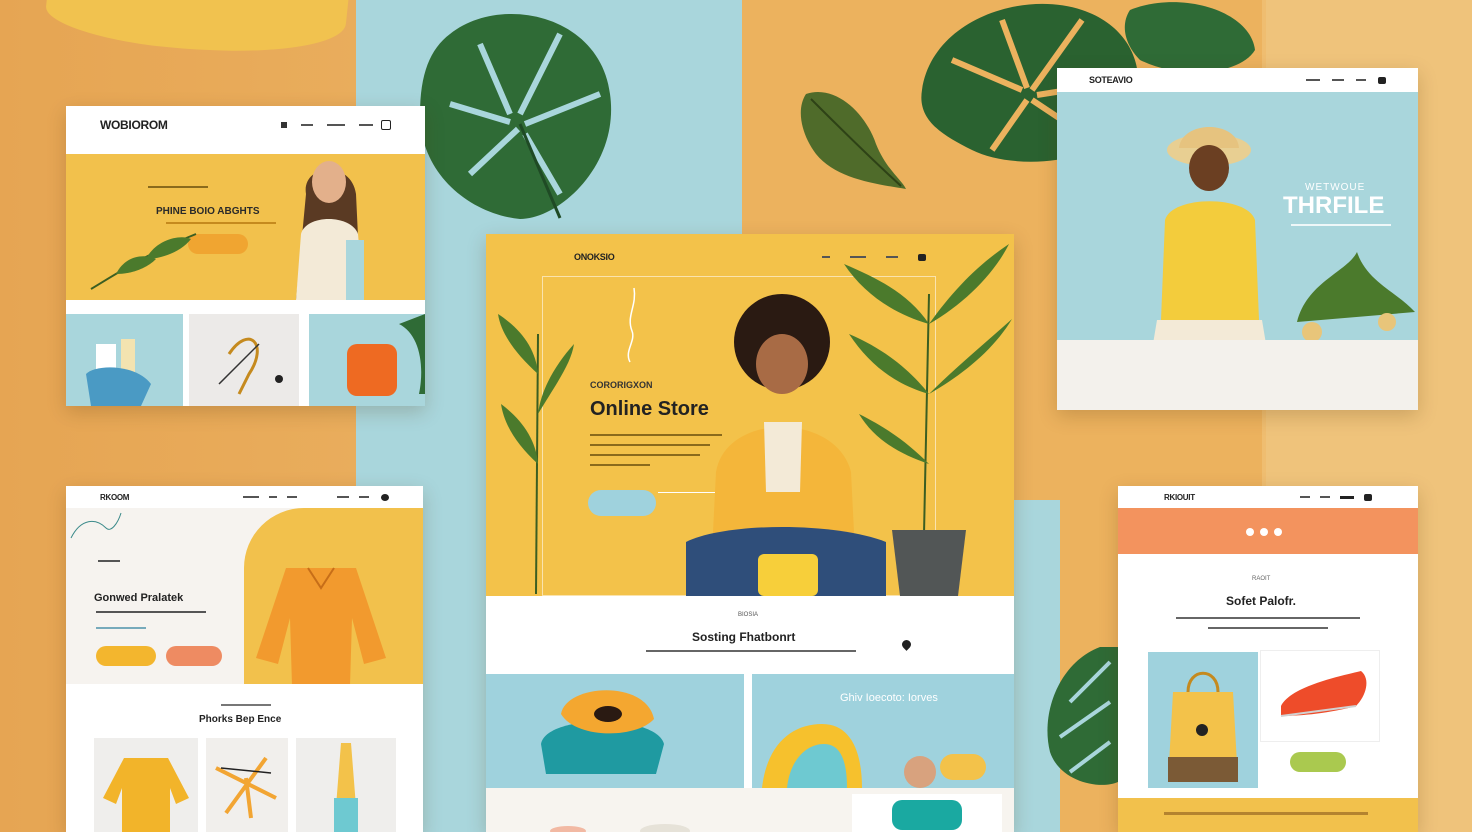 The image size is (1472, 832). What do you see at coordinates (194, 656) in the screenshot?
I see `secondary-button` at bounding box center [194, 656].